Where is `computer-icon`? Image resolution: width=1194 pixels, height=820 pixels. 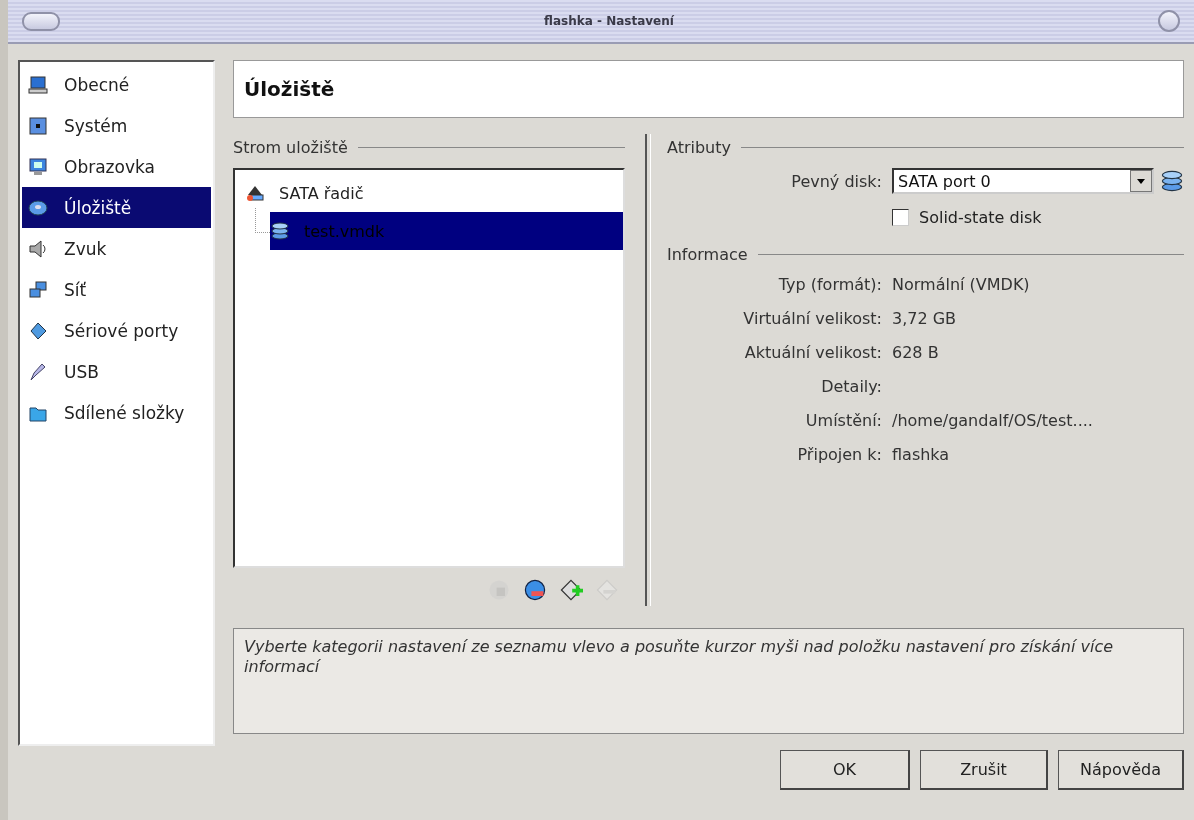 computer-icon is located at coordinates (38, 84).